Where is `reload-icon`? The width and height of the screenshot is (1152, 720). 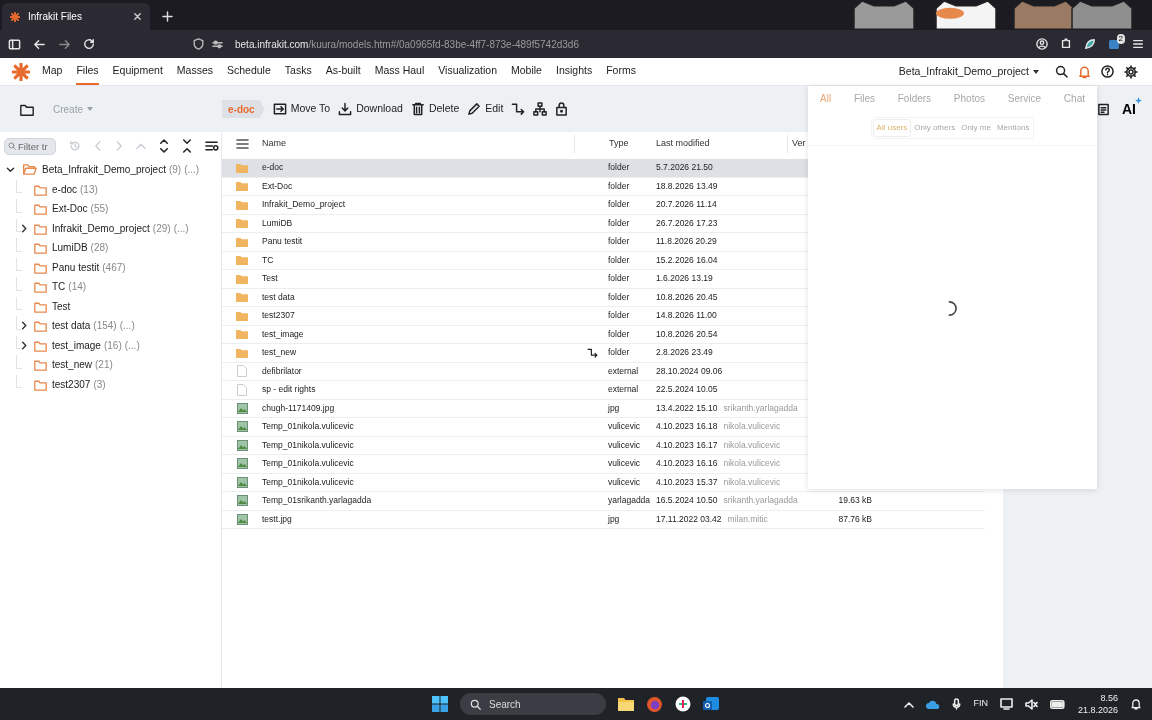 reload-icon is located at coordinates (89, 44).